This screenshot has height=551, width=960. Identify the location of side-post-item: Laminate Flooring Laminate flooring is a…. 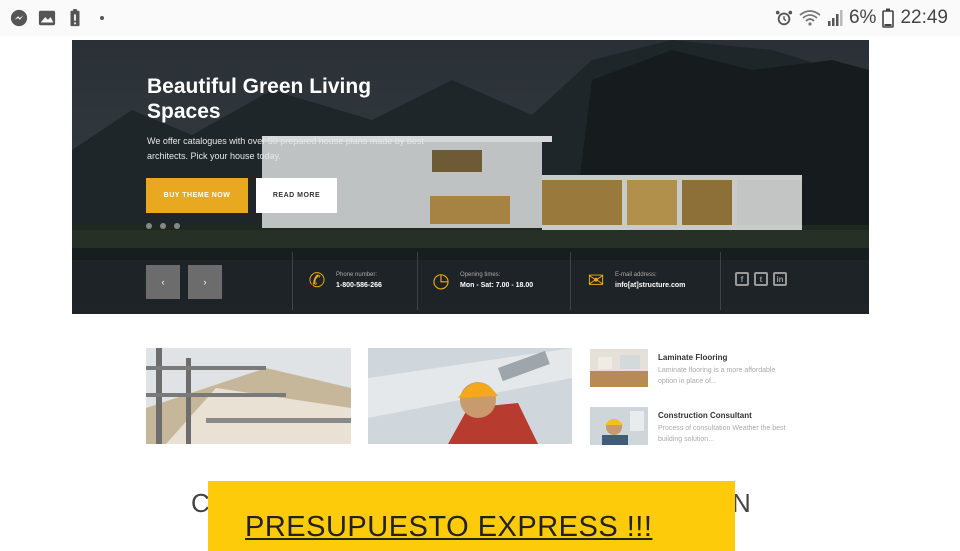
(689, 368).